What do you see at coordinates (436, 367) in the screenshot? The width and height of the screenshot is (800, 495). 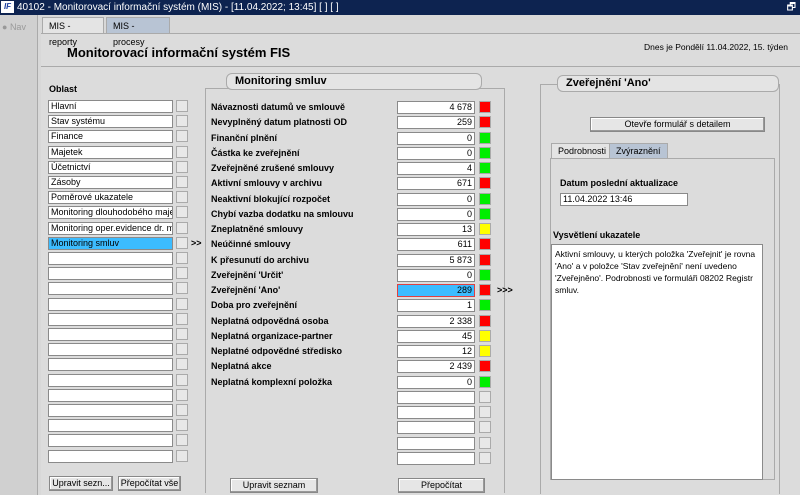 I see `indicator-value: 2 439` at bounding box center [436, 367].